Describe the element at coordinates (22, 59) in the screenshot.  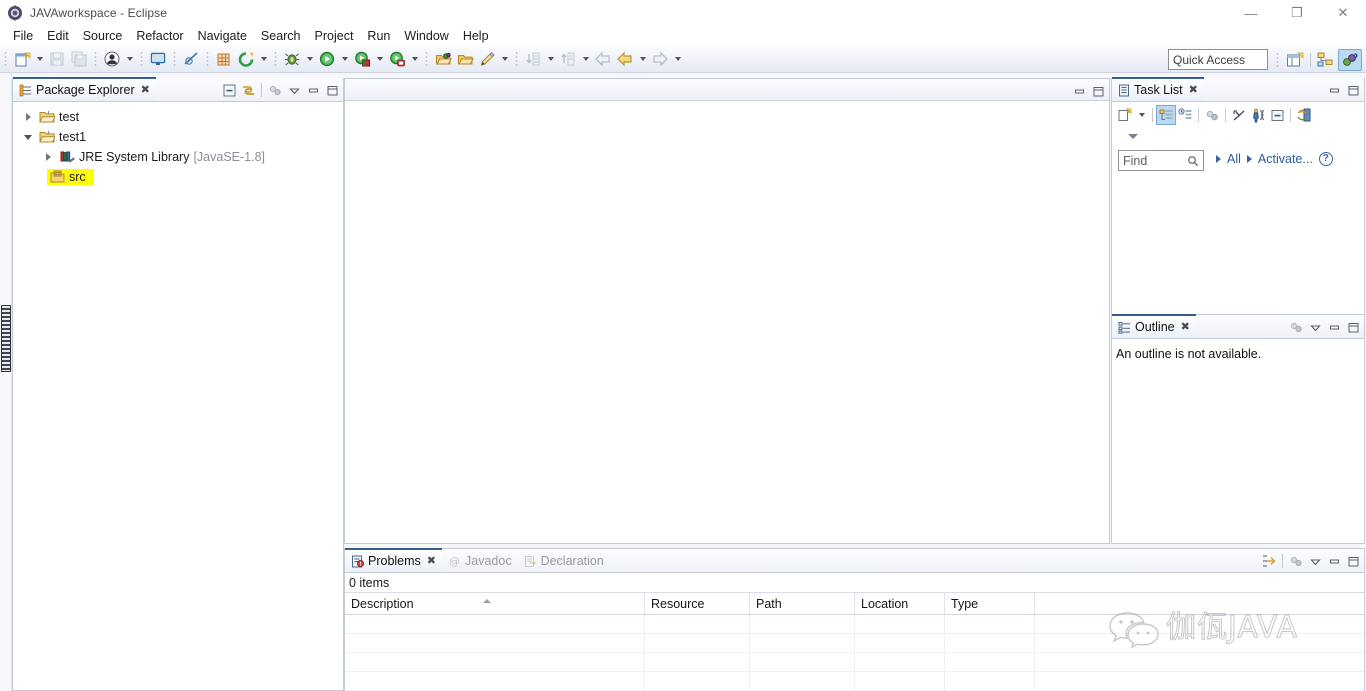
I see `new-file-icon` at that location.